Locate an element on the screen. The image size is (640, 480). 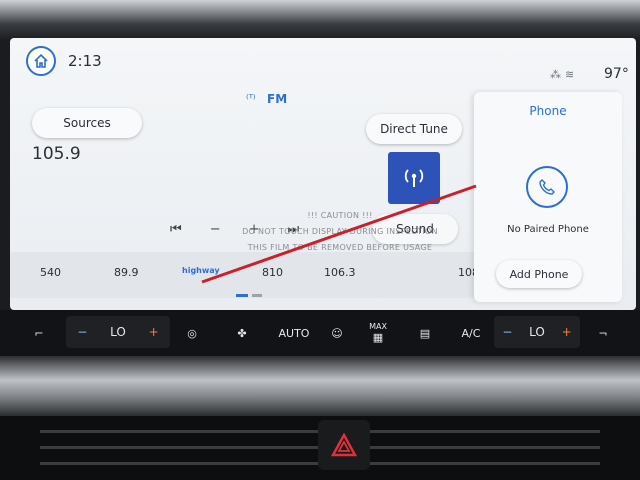
rear-defrost-icon: ▤ is located at coordinates (425, 333).